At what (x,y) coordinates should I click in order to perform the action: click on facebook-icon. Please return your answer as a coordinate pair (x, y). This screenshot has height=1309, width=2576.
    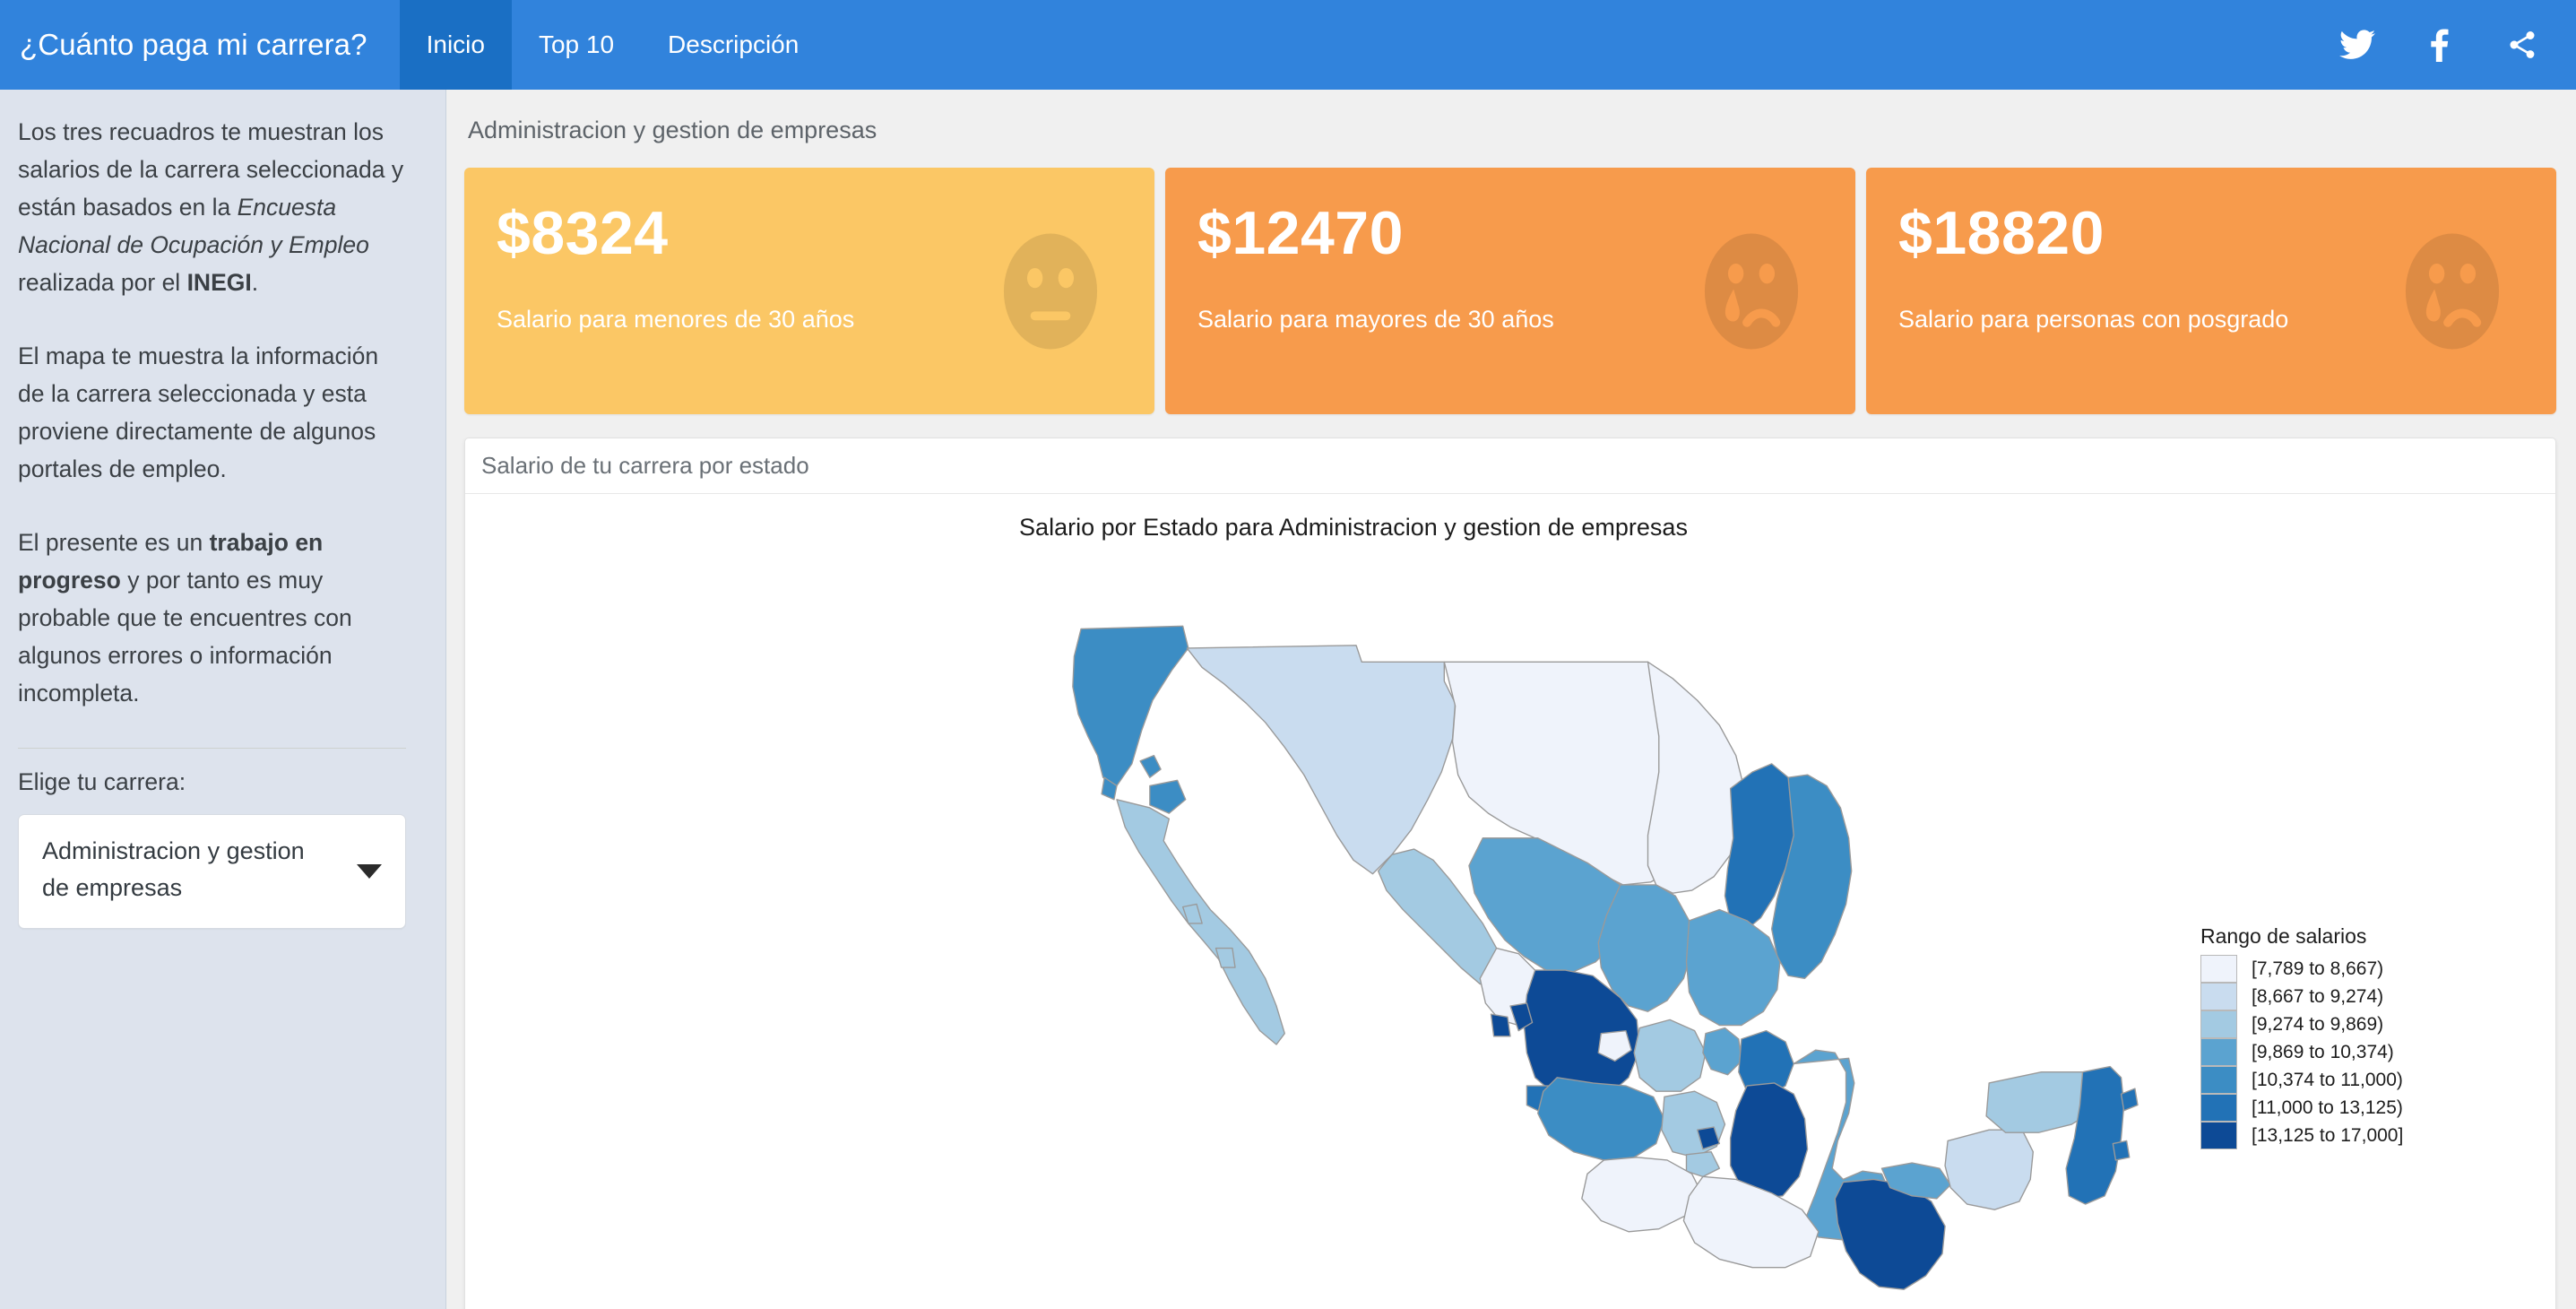
    Looking at the image, I should click on (2439, 45).